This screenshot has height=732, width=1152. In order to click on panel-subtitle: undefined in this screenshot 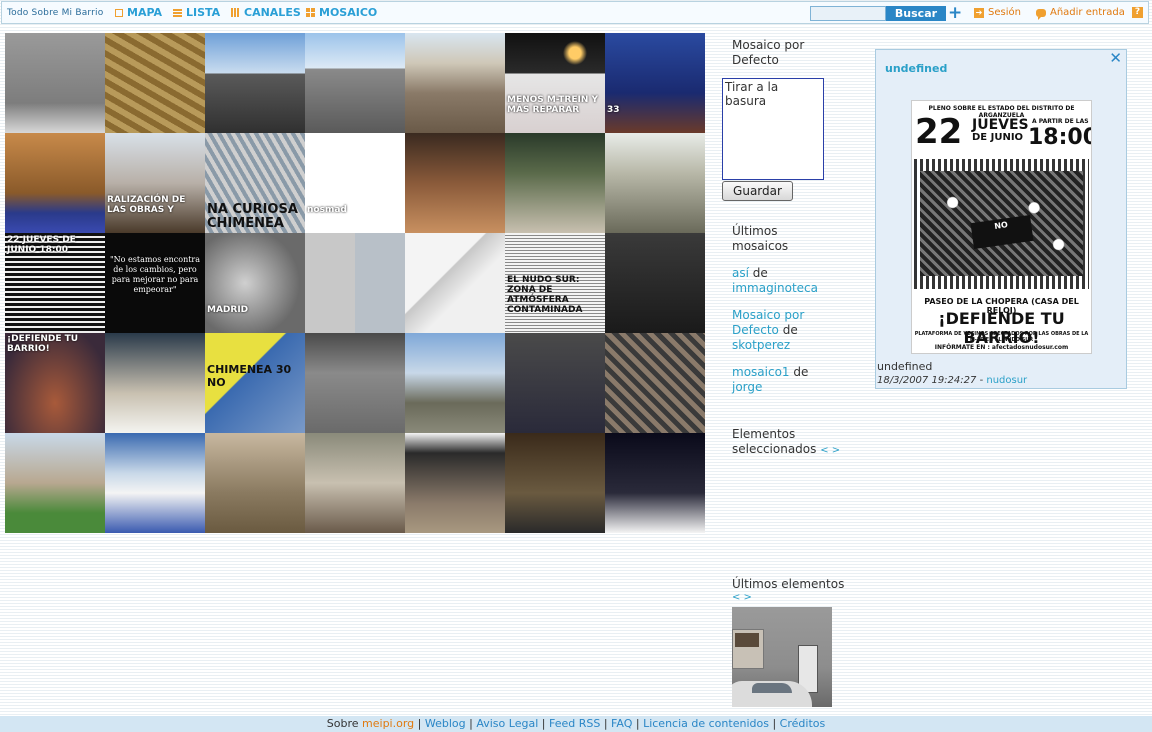, I will do `click(905, 366)`.